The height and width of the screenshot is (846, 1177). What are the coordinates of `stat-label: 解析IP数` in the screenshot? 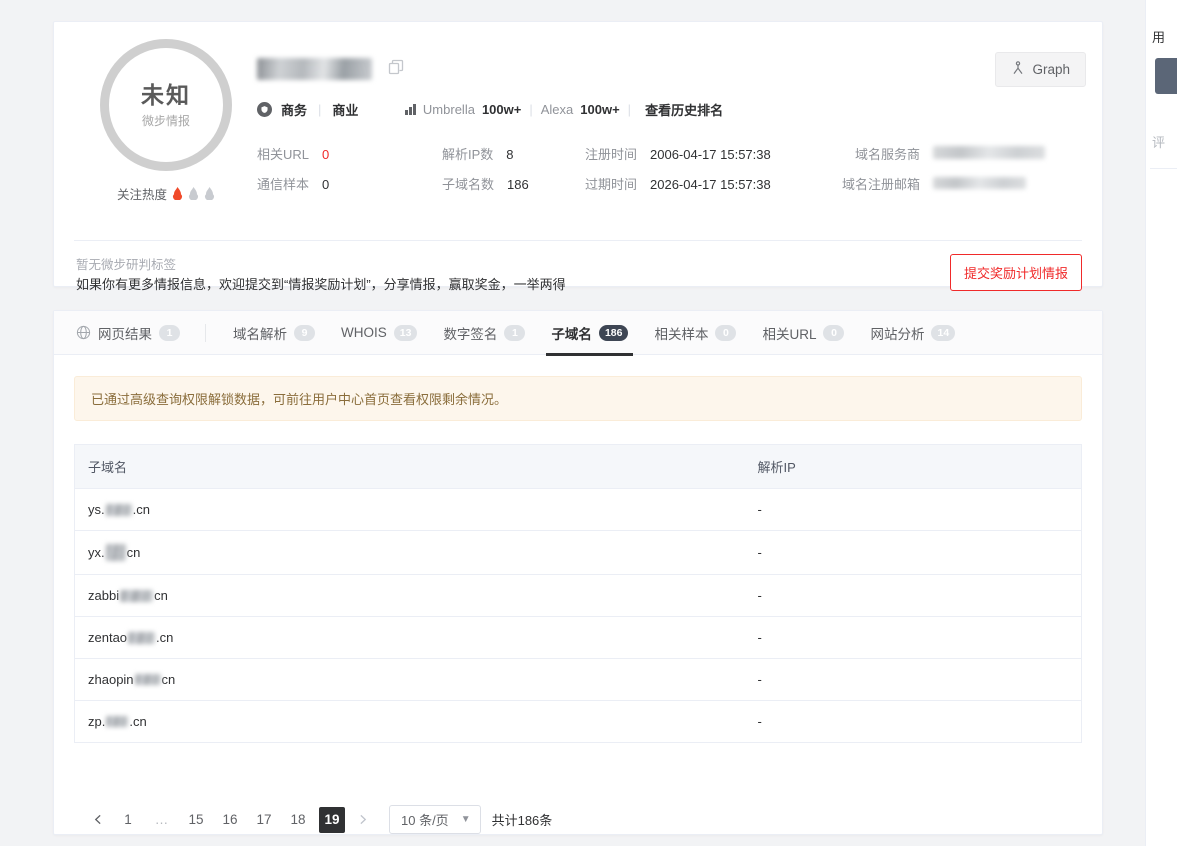 It's located at (468, 154).